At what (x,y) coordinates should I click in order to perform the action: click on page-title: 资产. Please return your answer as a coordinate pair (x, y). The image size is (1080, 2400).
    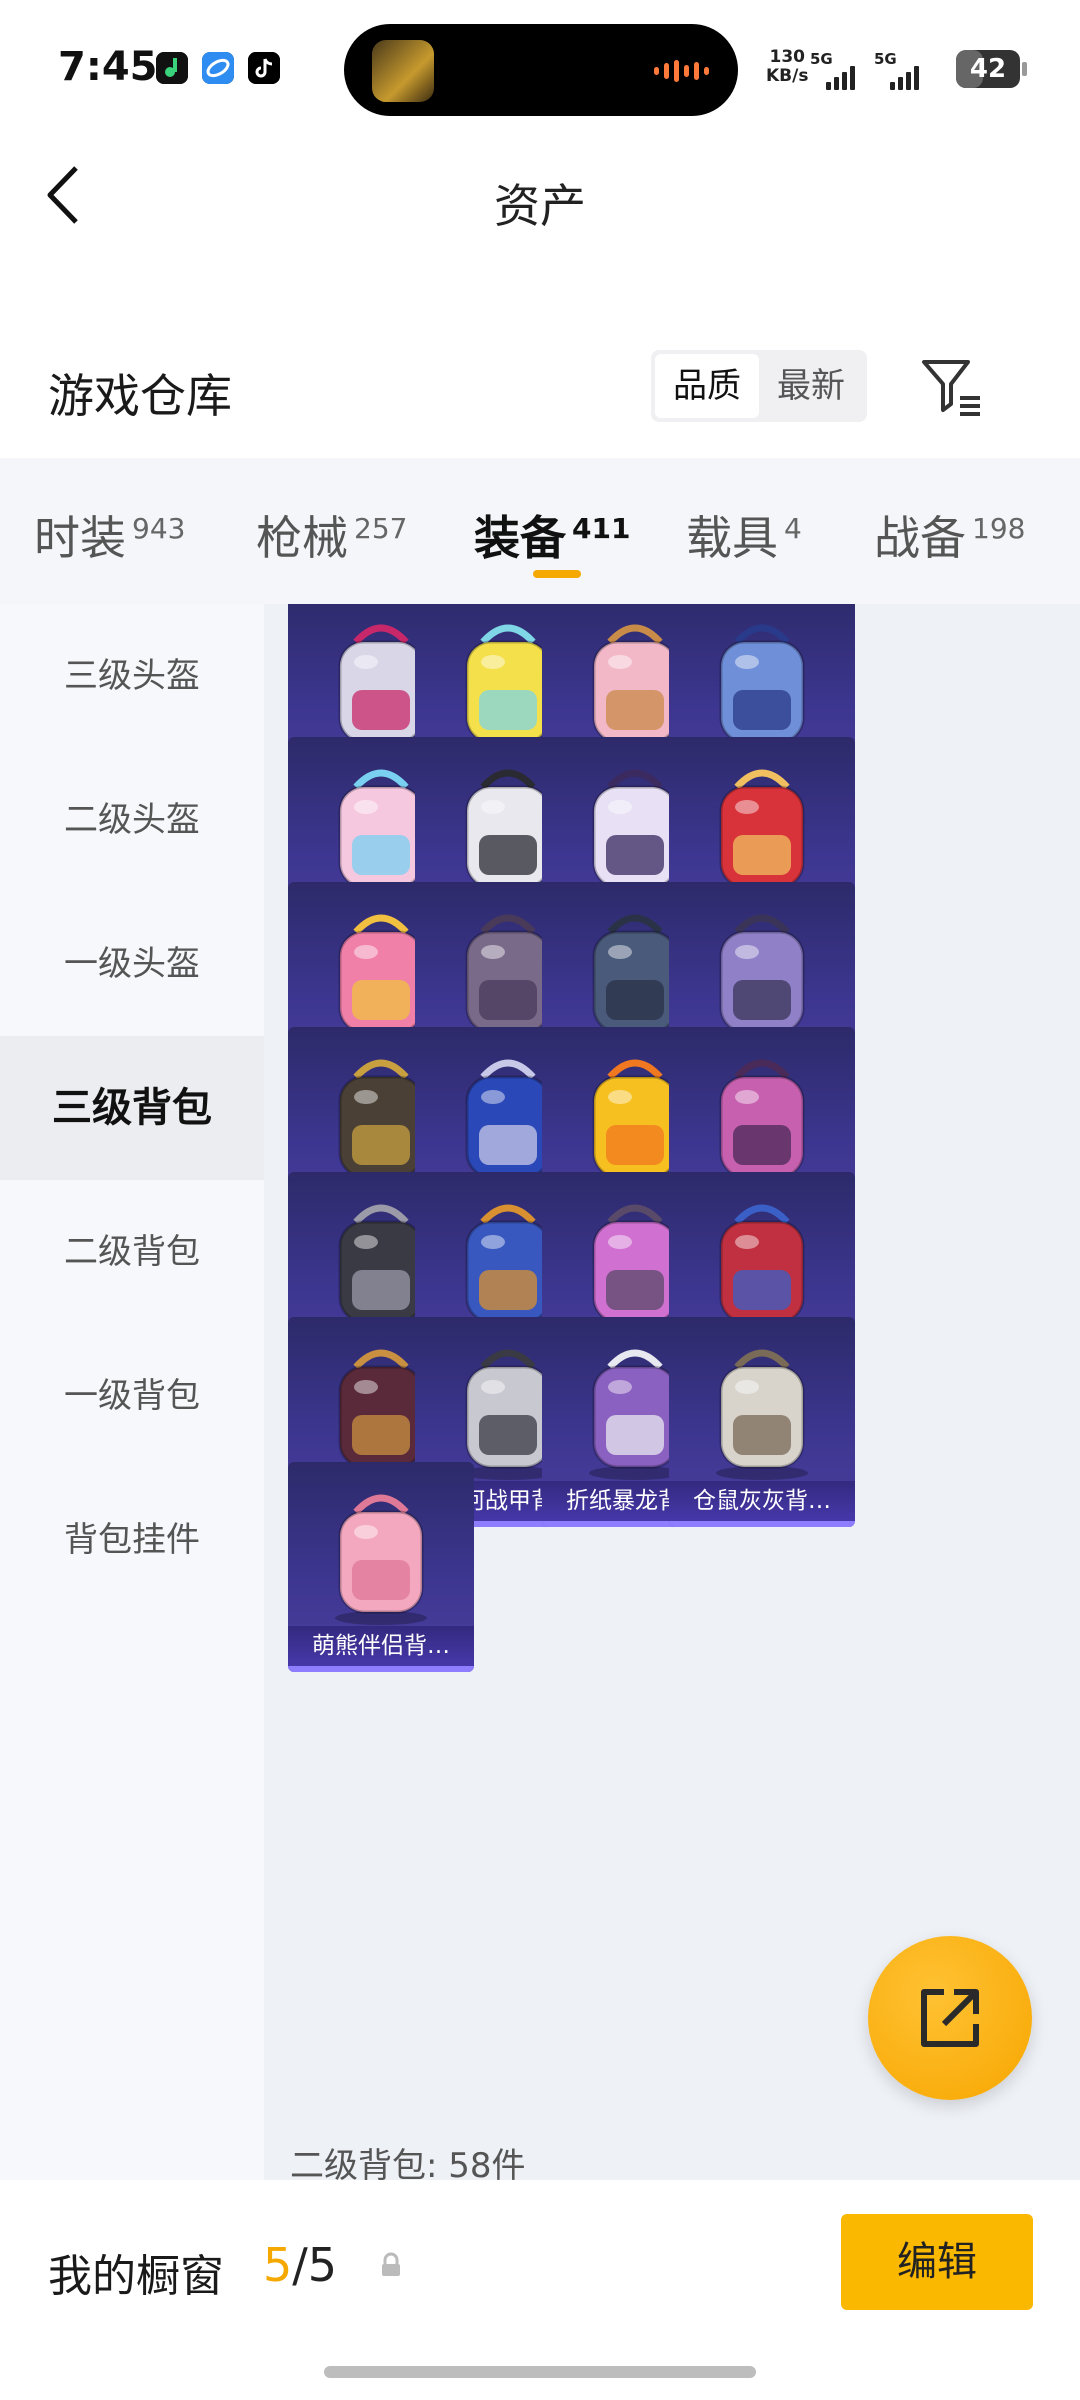
    Looking at the image, I should click on (540, 206).